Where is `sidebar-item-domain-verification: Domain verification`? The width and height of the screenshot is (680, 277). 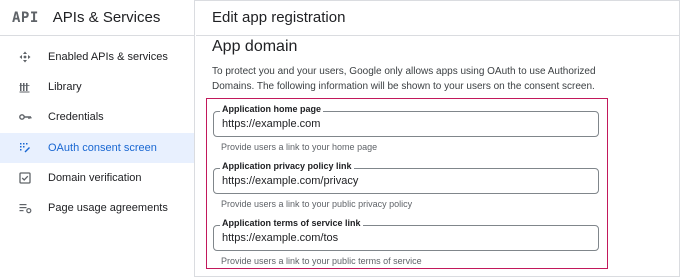
sidebar-item-domain-verification: Domain verification is located at coordinates (97, 178).